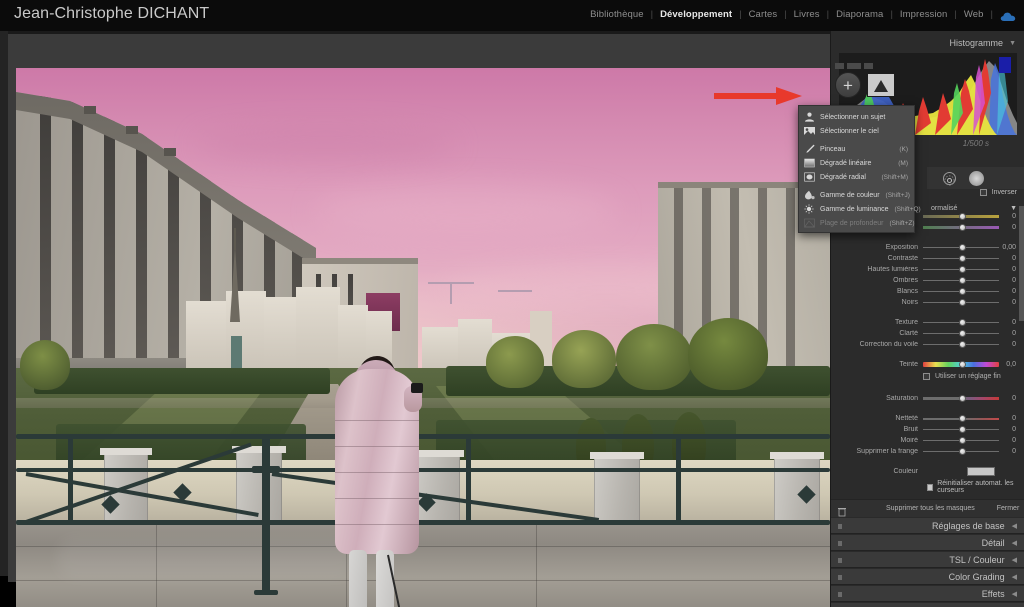  Describe the element at coordinates (983, 192) in the screenshot. I see `invert-checkbox` at that location.